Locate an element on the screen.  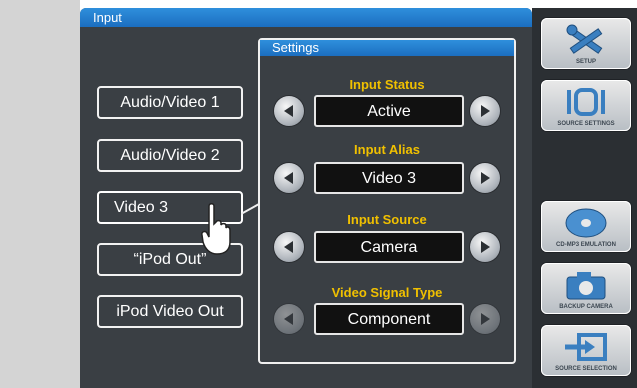
tools-icon is located at coordinates (584, 39).